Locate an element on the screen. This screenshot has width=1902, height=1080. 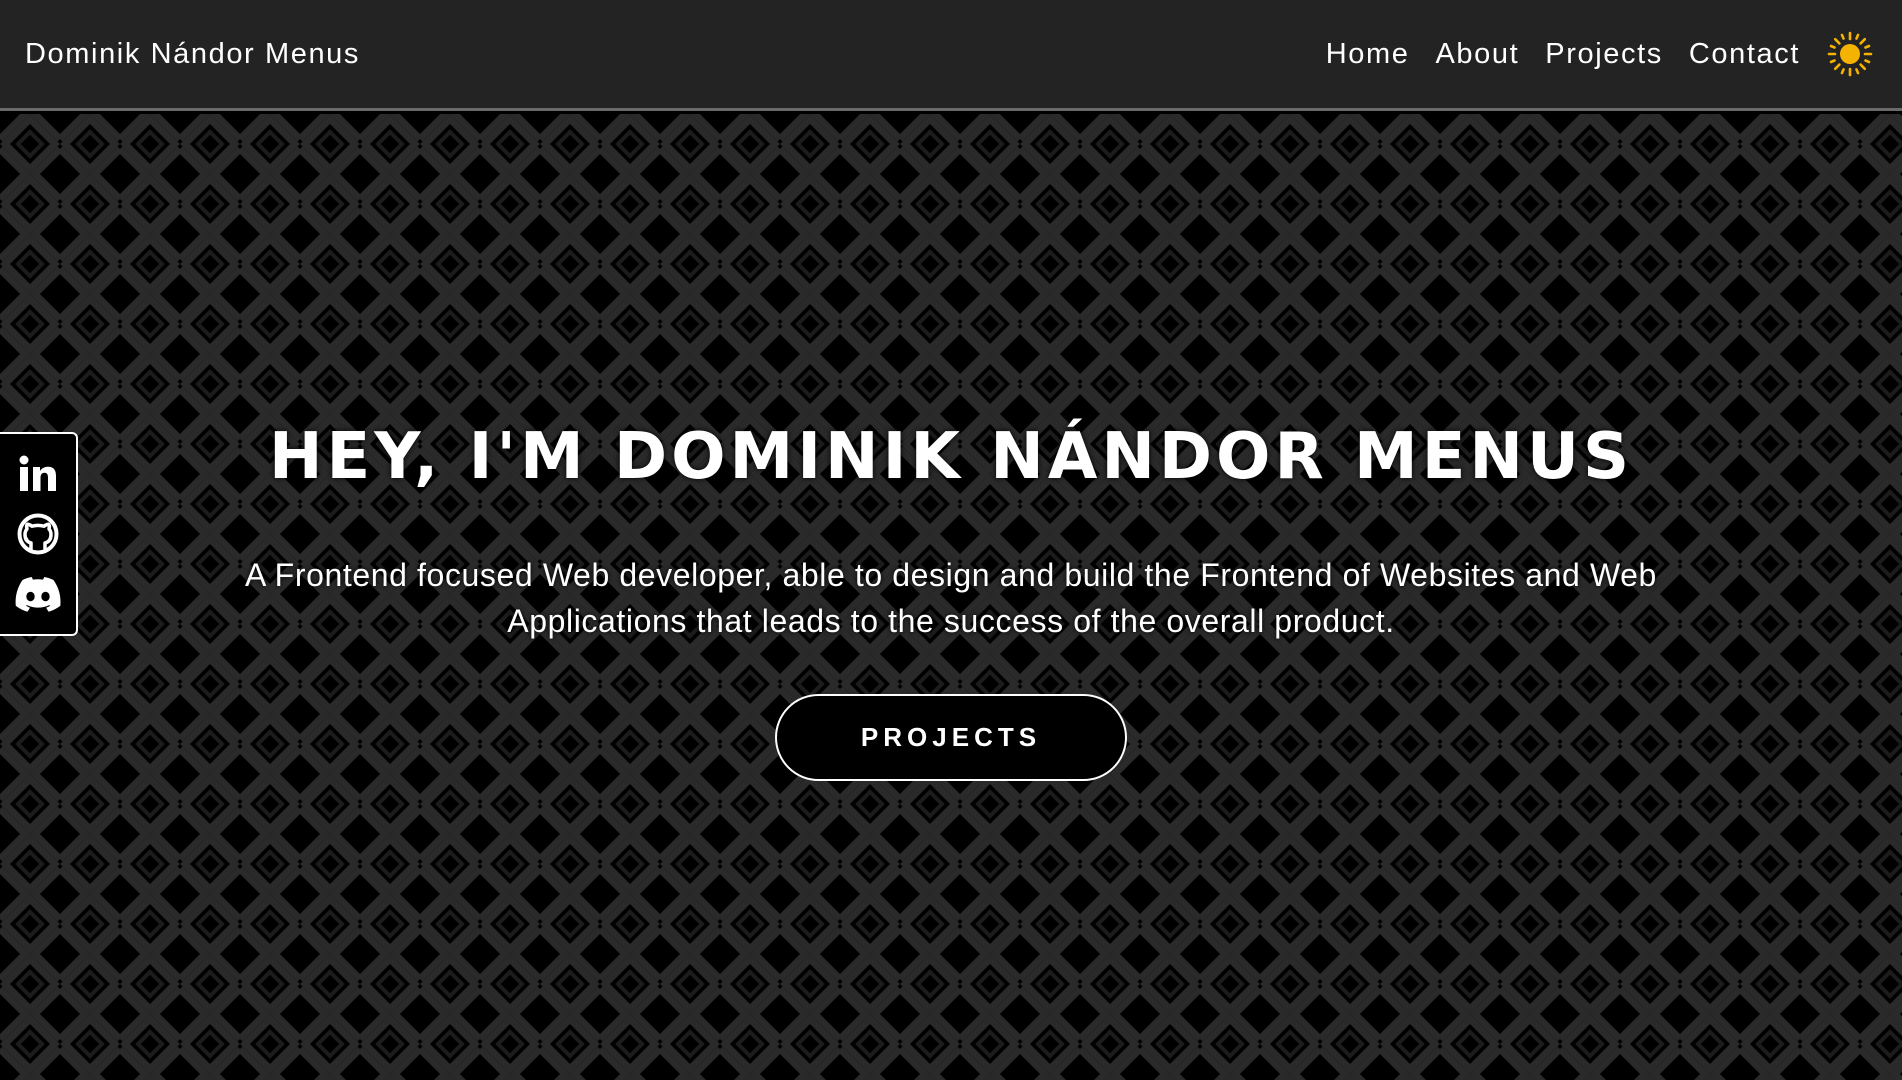
discord-link is located at coordinates (38, 594).